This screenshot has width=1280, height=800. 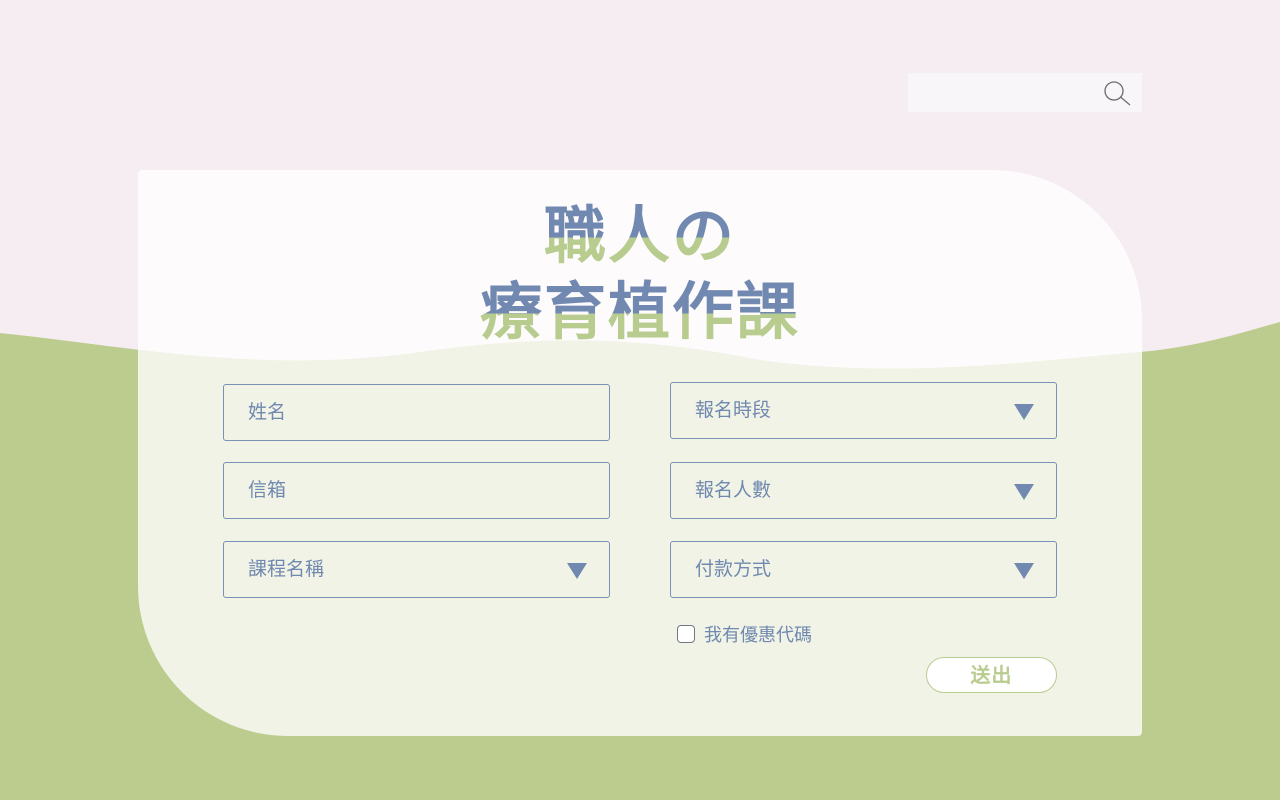 What do you see at coordinates (733, 490) in the screenshot?
I see `attendees-select-label: 報名人數` at bounding box center [733, 490].